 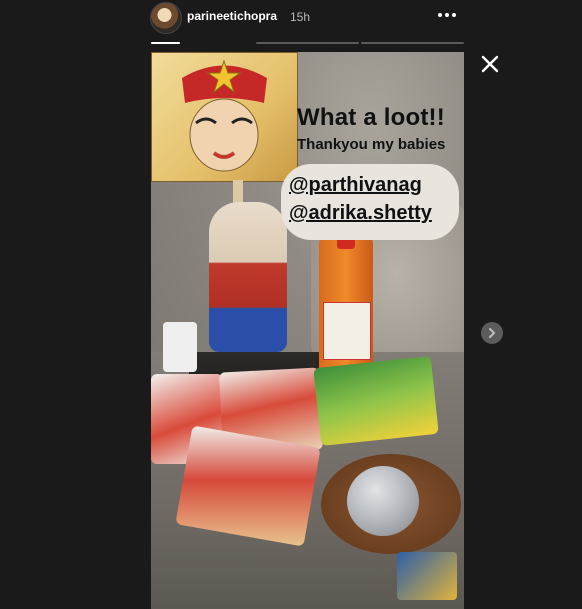 I want to click on mention-adrika-shetty: @adrika.shetty, so click(x=360, y=213).